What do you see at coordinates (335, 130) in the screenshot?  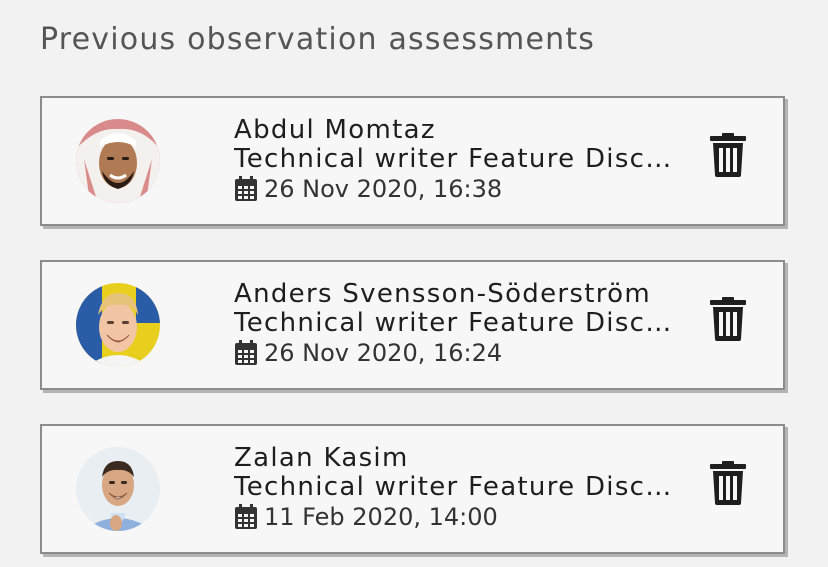 I see `observer-name: Abdul Momtaz` at bounding box center [335, 130].